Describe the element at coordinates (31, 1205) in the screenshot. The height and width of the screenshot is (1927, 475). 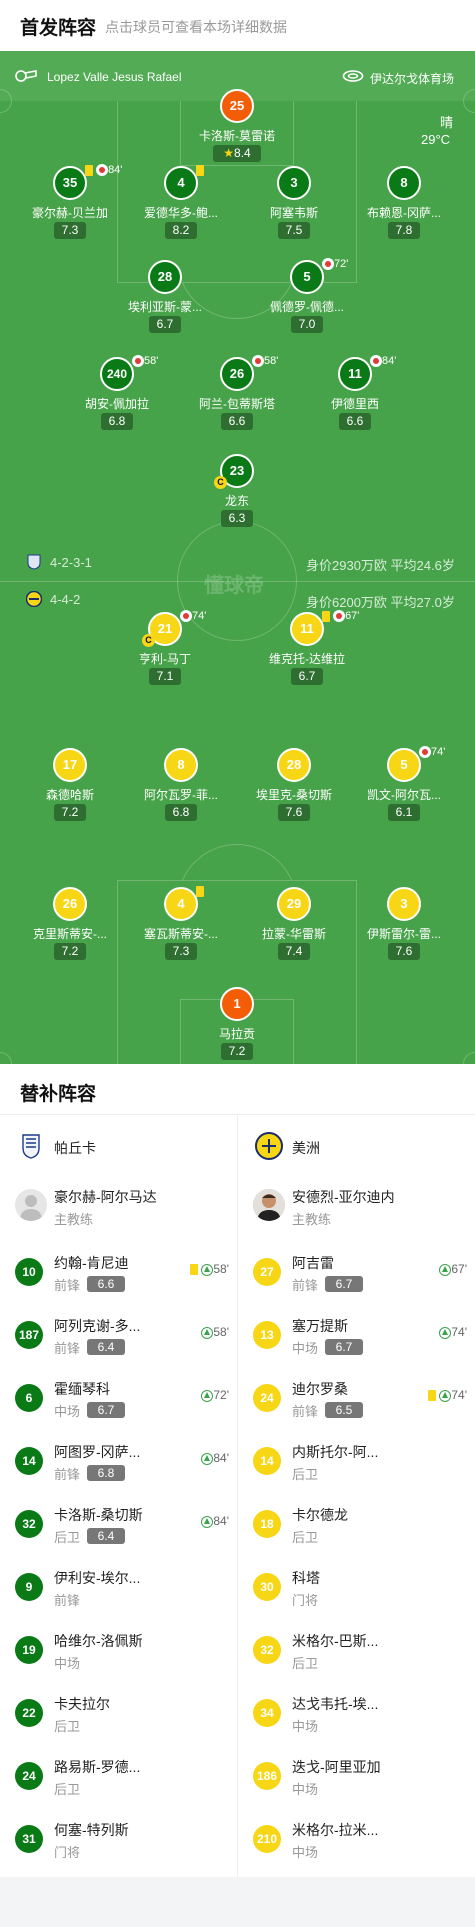
I see `coach-avatar` at that location.